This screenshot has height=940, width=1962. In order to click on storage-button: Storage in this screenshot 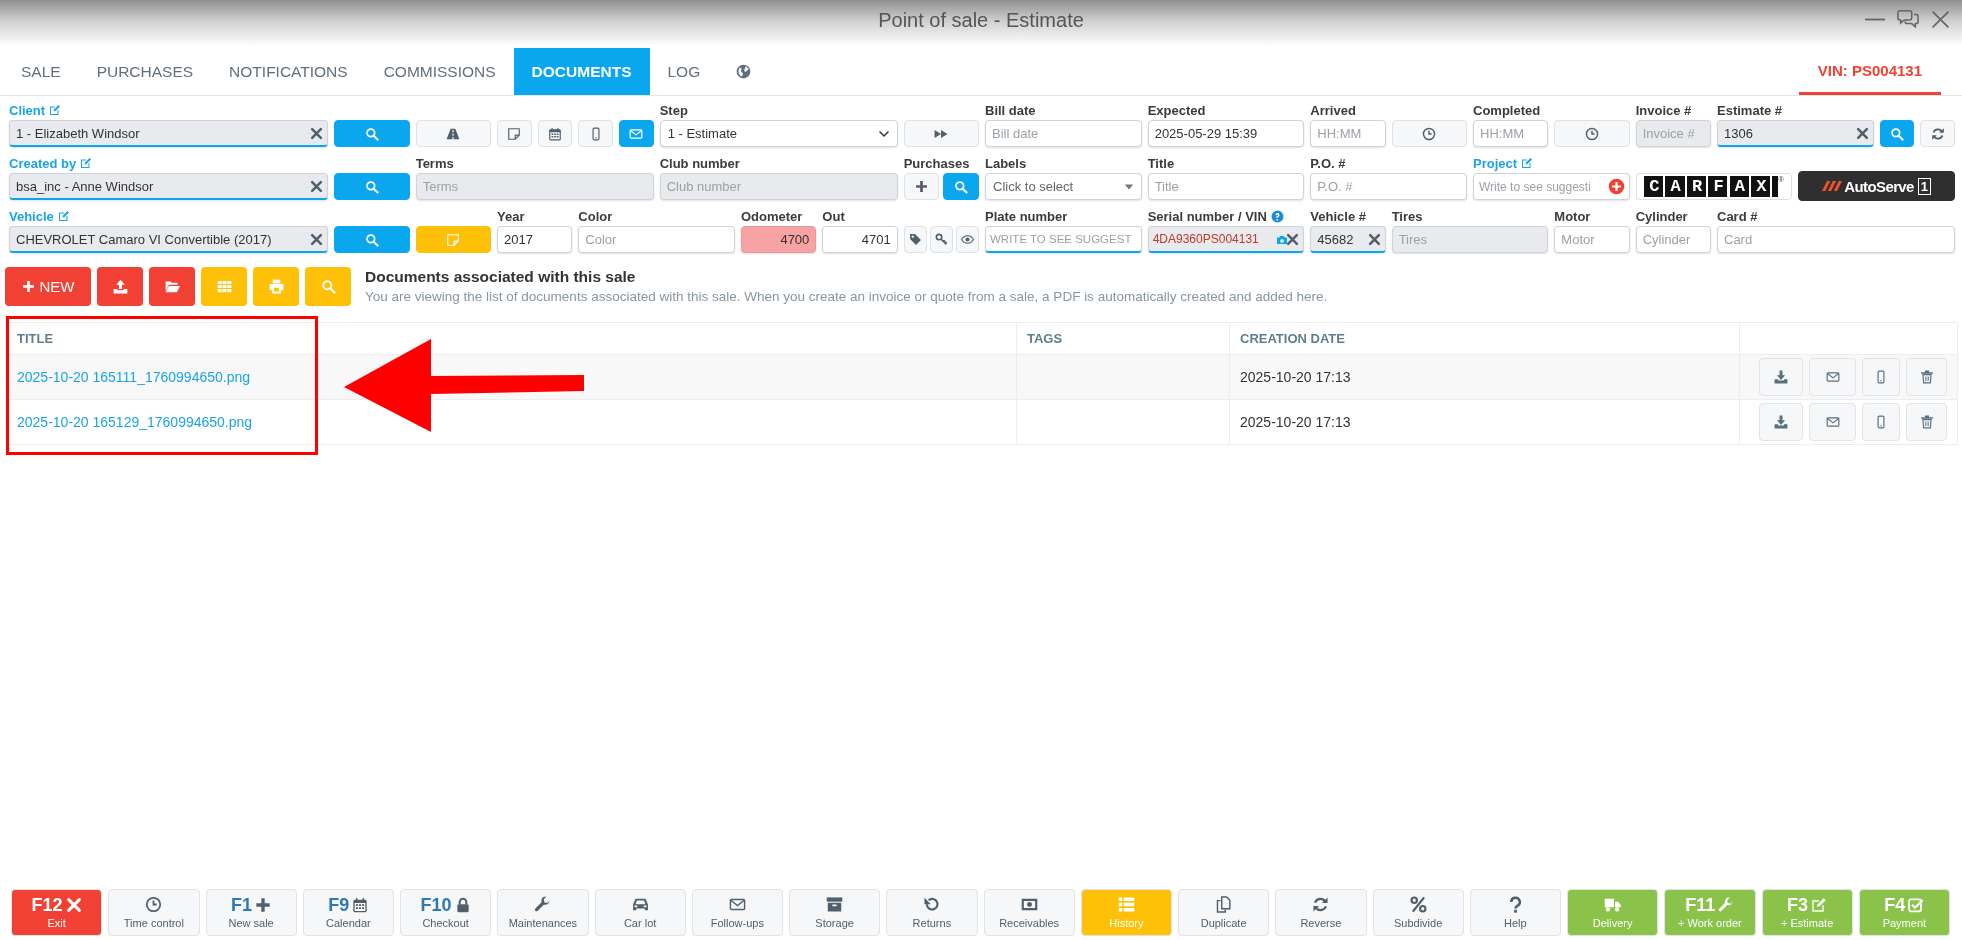, I will do `click(835, 912)`.